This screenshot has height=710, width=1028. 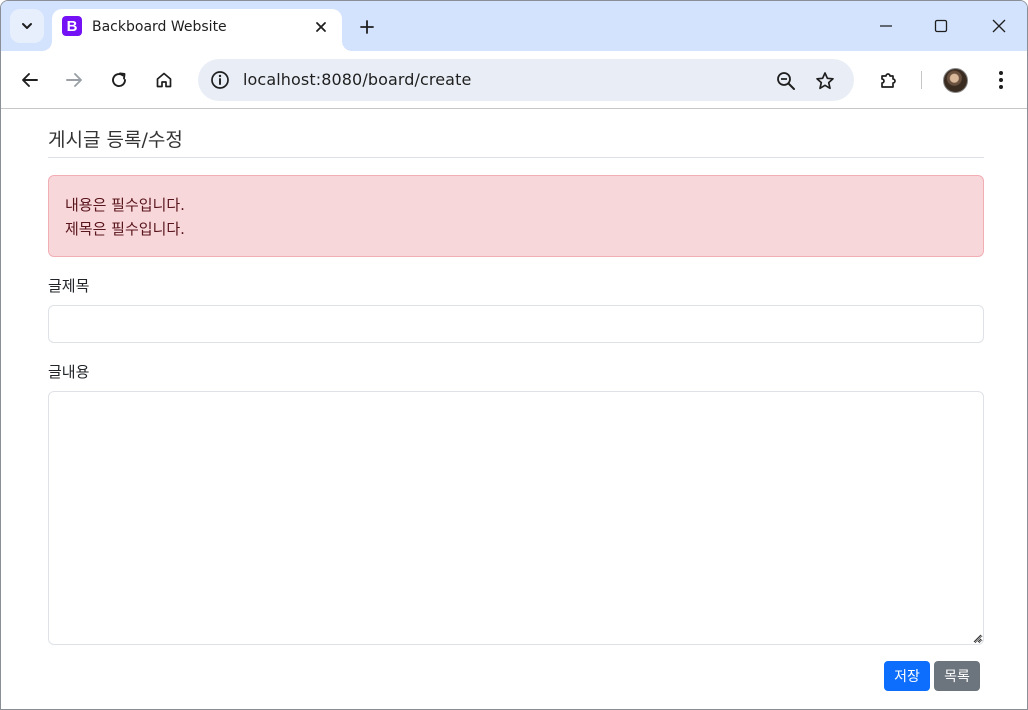 I want to click on maximize-icon, so click(x=941, y=26).